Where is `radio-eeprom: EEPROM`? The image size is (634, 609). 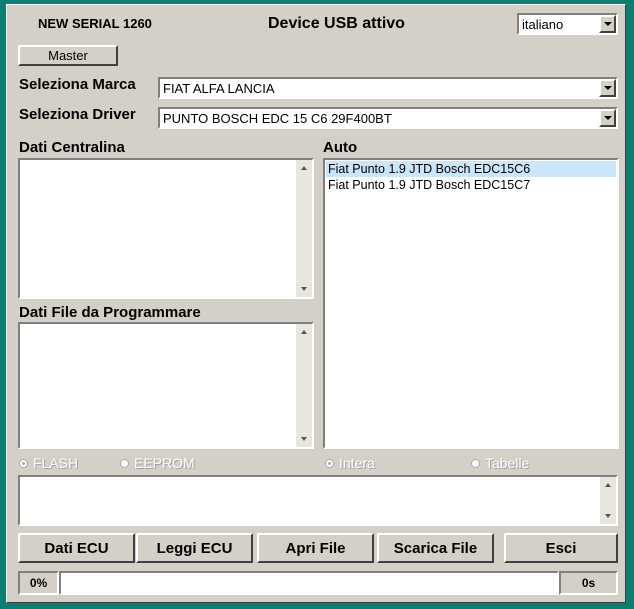 radio-eeprom: EEPROM is located at coordinates (157, 463).